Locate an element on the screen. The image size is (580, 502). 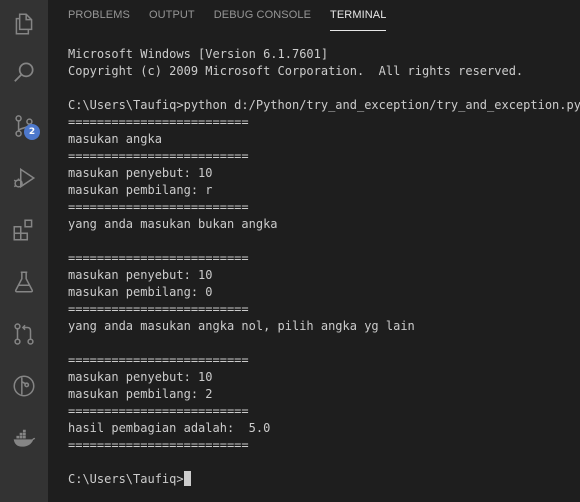
terminal-cursor is located at coordinates (187, 478).